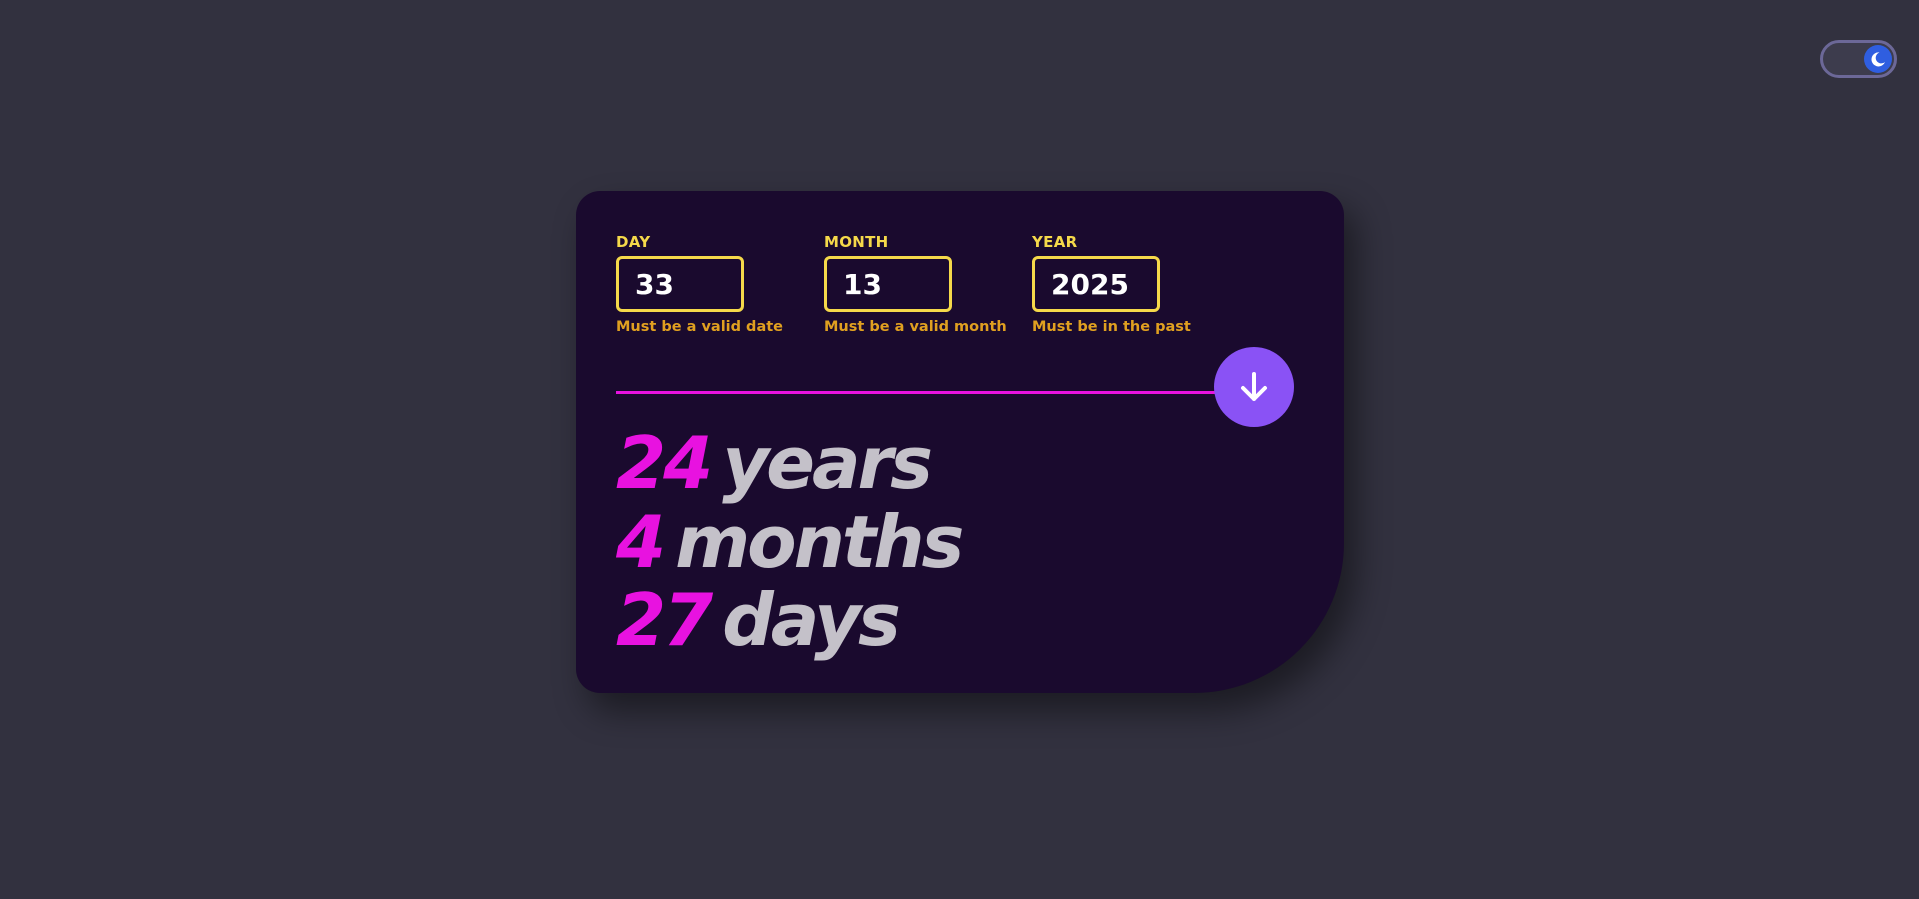 This screenshot has width=1919, height=899. Describe the element at coordinates (1096, 284) in the screenshot. I see `year-input` at that location.